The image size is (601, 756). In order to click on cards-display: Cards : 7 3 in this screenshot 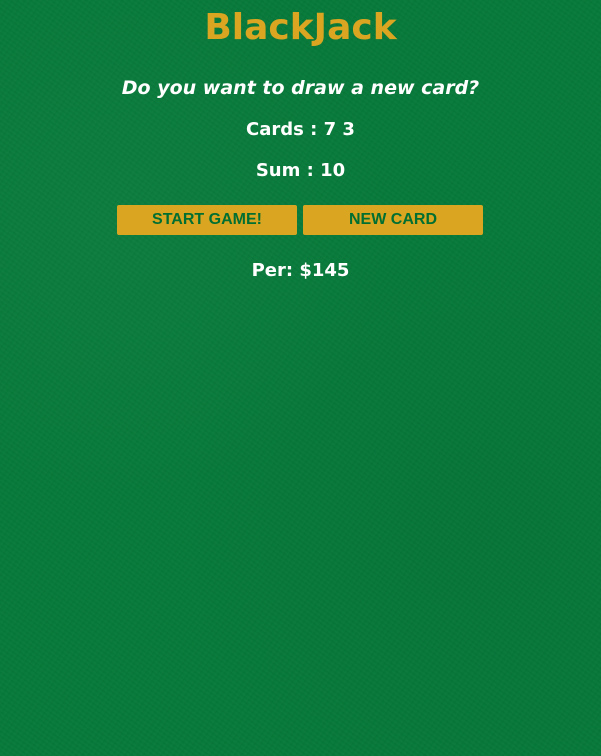, I will do `click(300, 130)`.